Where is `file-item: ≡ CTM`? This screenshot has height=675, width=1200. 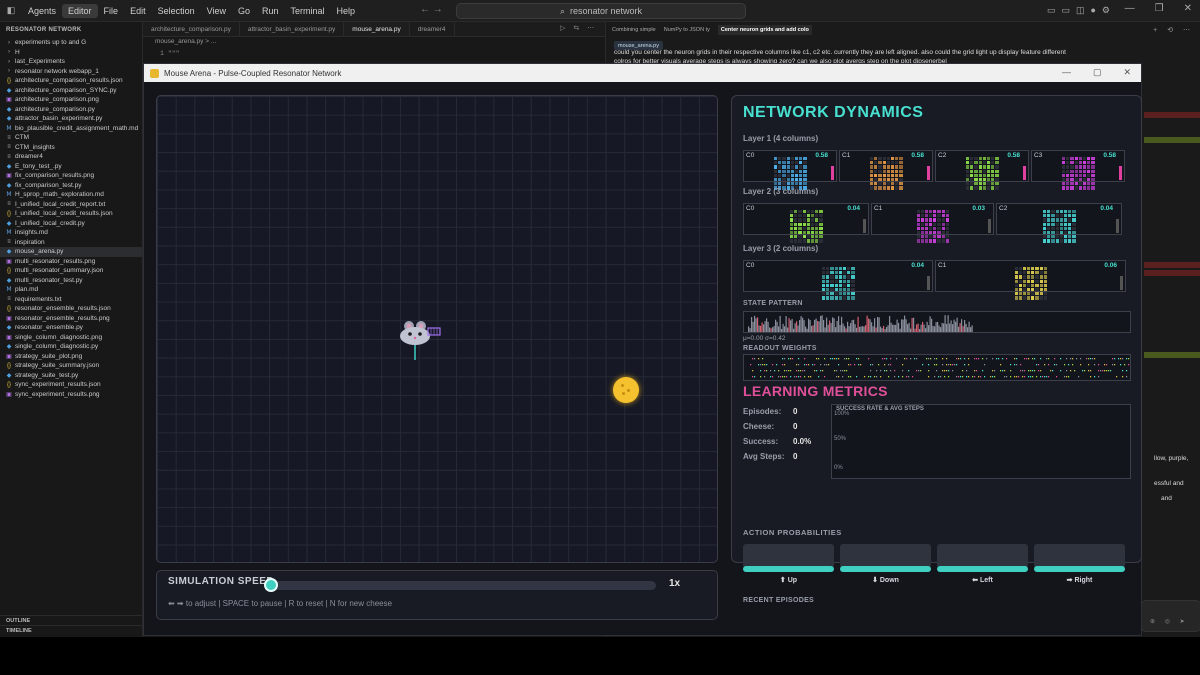
file-item: ≡ CTM is located at coordinates (71, 138).